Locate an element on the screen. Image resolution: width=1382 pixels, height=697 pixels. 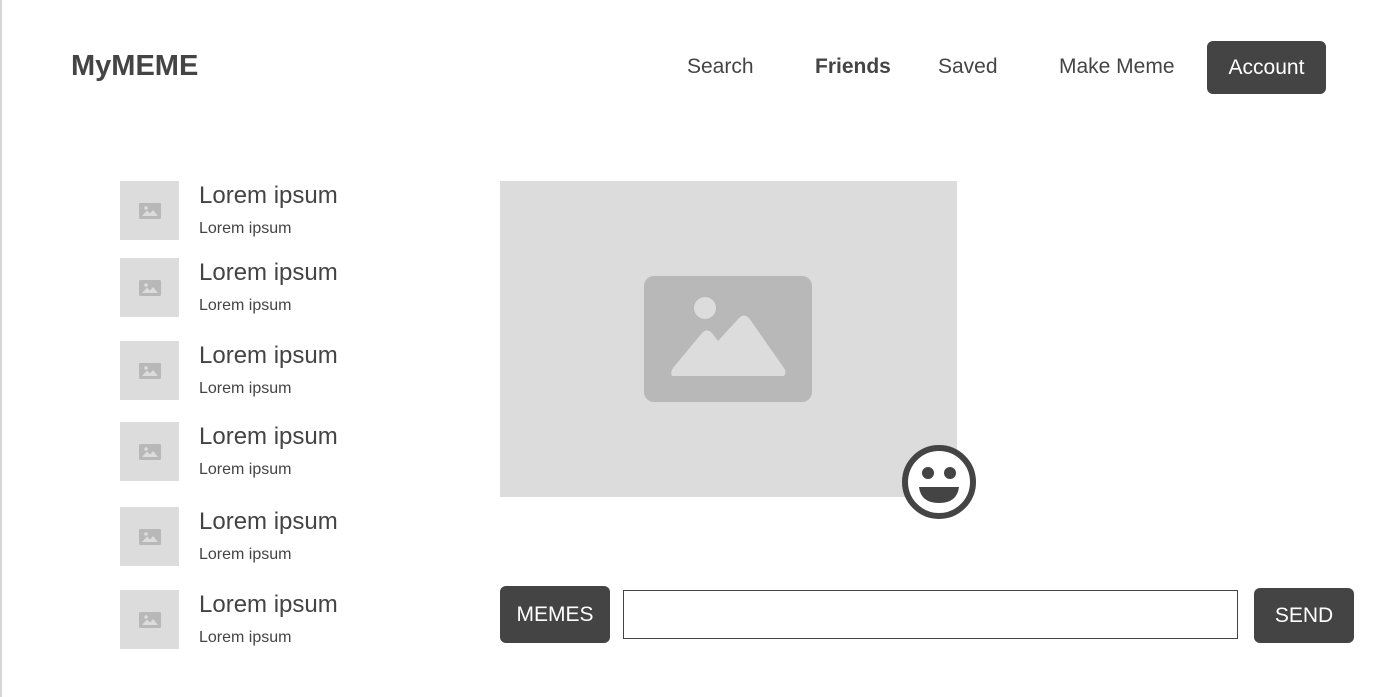
message-input is located at coordinates (930, 614).